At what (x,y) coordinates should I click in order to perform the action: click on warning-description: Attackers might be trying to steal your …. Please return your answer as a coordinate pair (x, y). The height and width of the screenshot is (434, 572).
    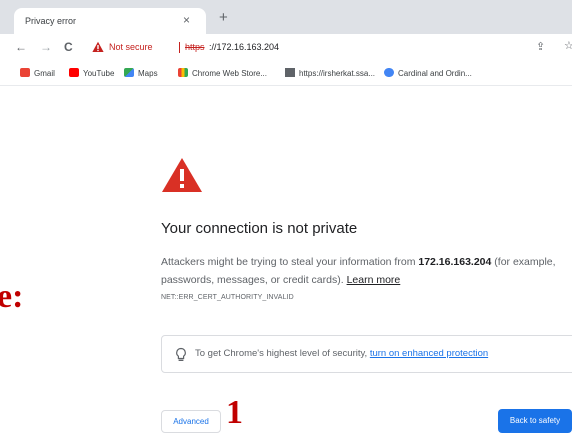
    Looking at the image, I should click on (363, 271).